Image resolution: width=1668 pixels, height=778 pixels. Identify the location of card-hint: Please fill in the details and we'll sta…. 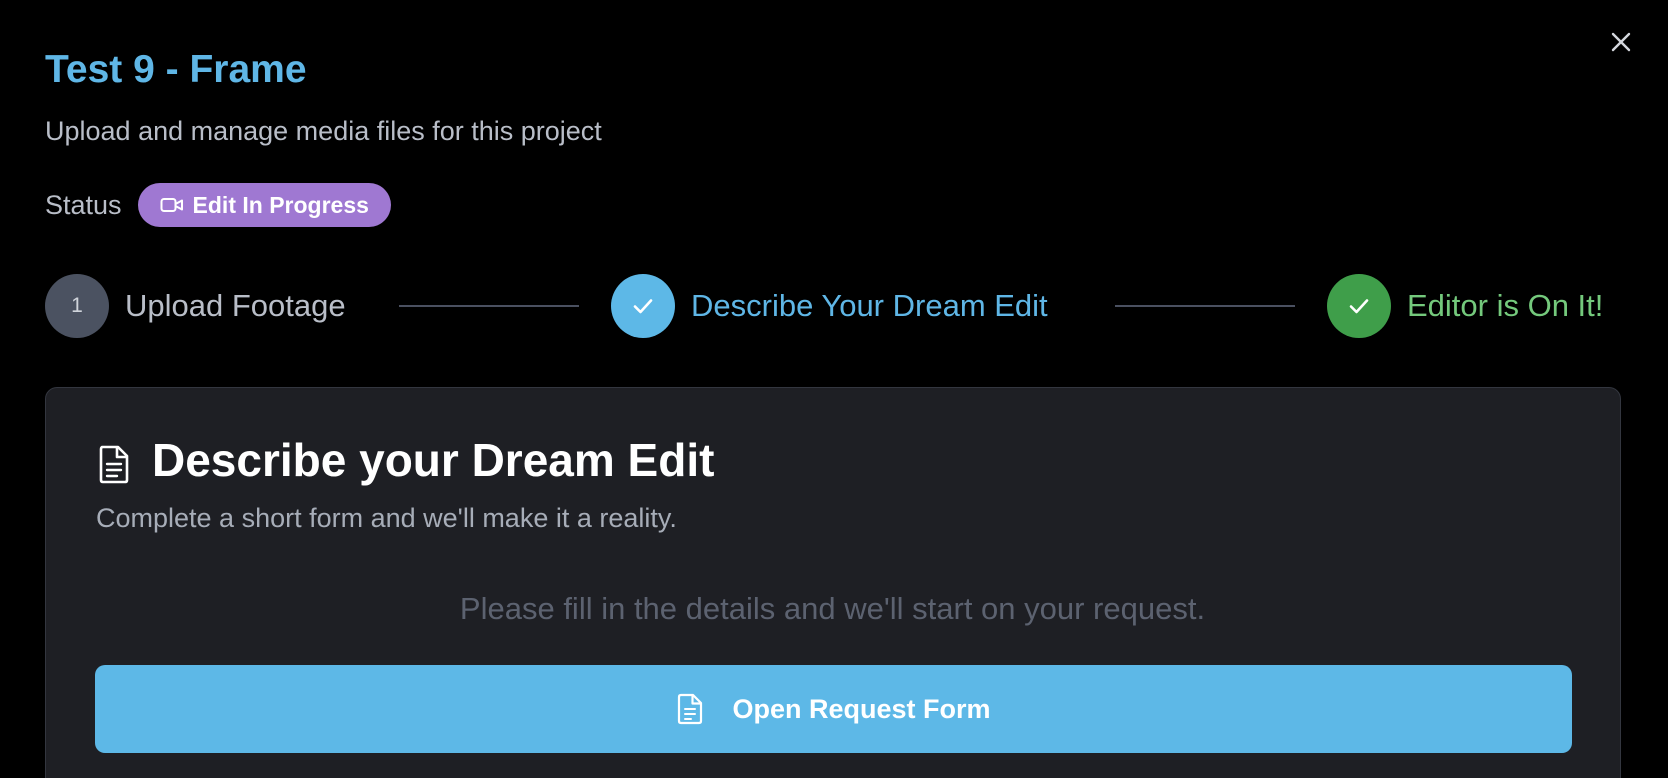
(832, 608).